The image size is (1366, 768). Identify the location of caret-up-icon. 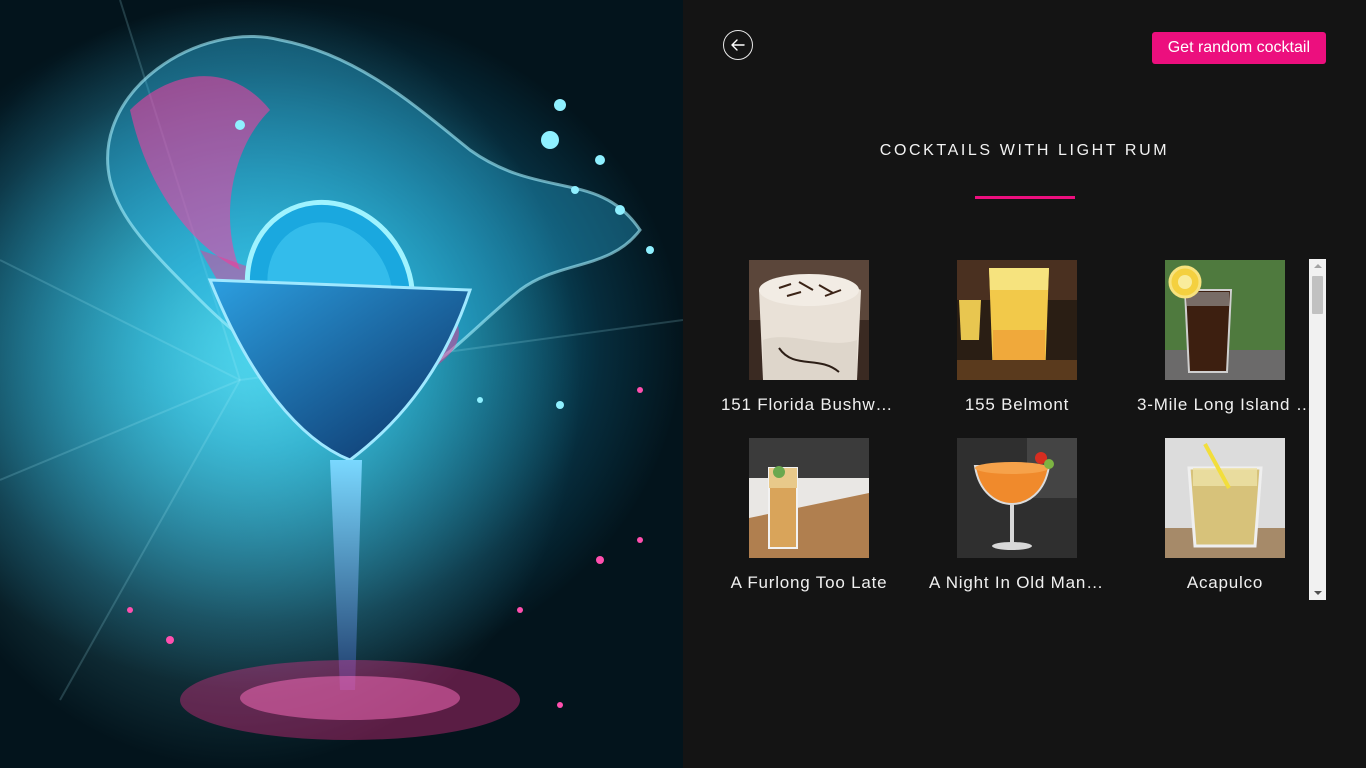
(1317, 266).